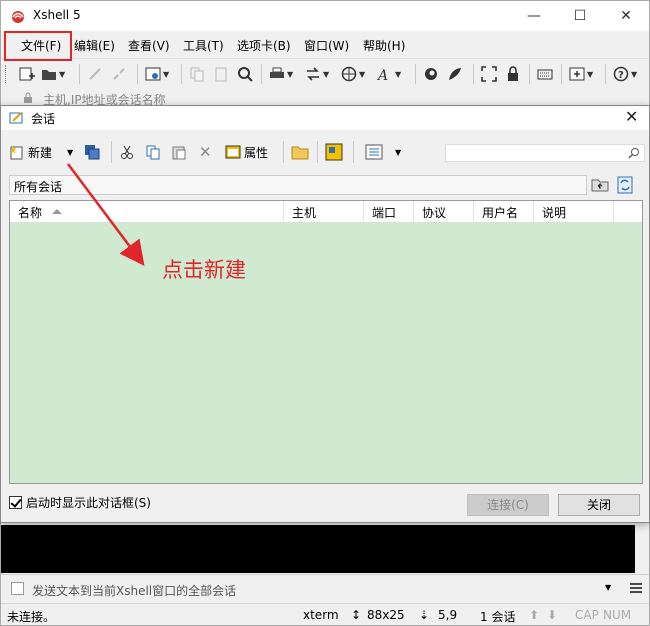  What do you see at coordinates (581, 74) in the screenshot?
I see `new-tab-icon: ▼` at bounding box center [581, 74].